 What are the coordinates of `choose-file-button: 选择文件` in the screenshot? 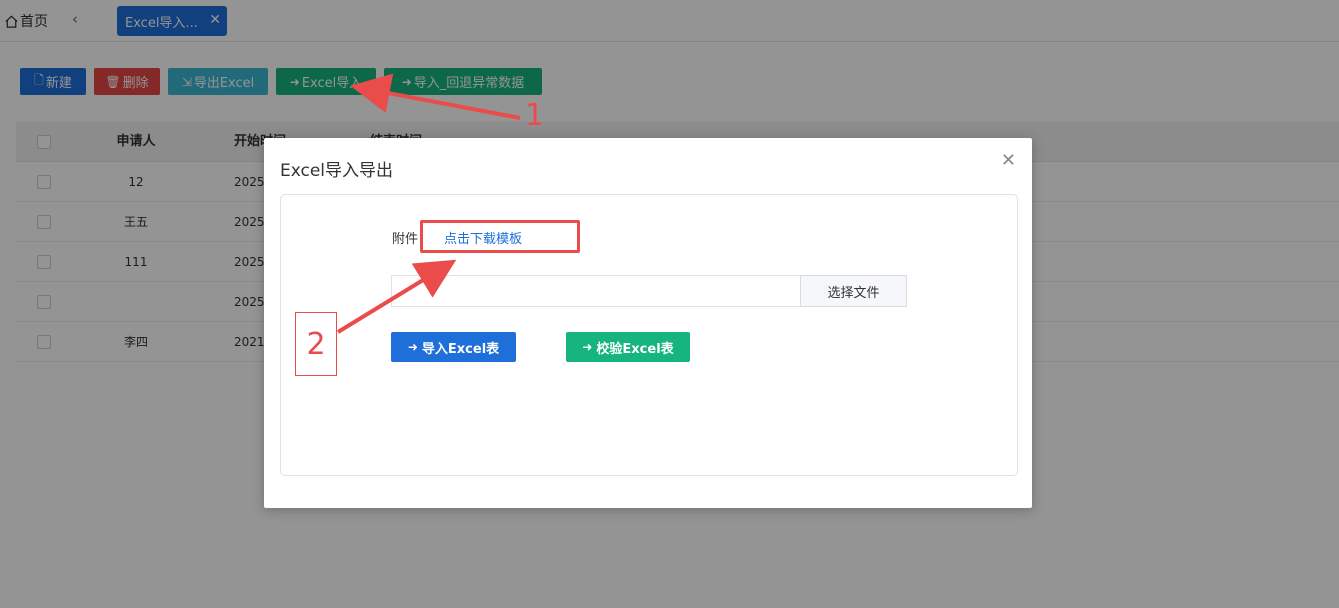 It's located at (853, 291).